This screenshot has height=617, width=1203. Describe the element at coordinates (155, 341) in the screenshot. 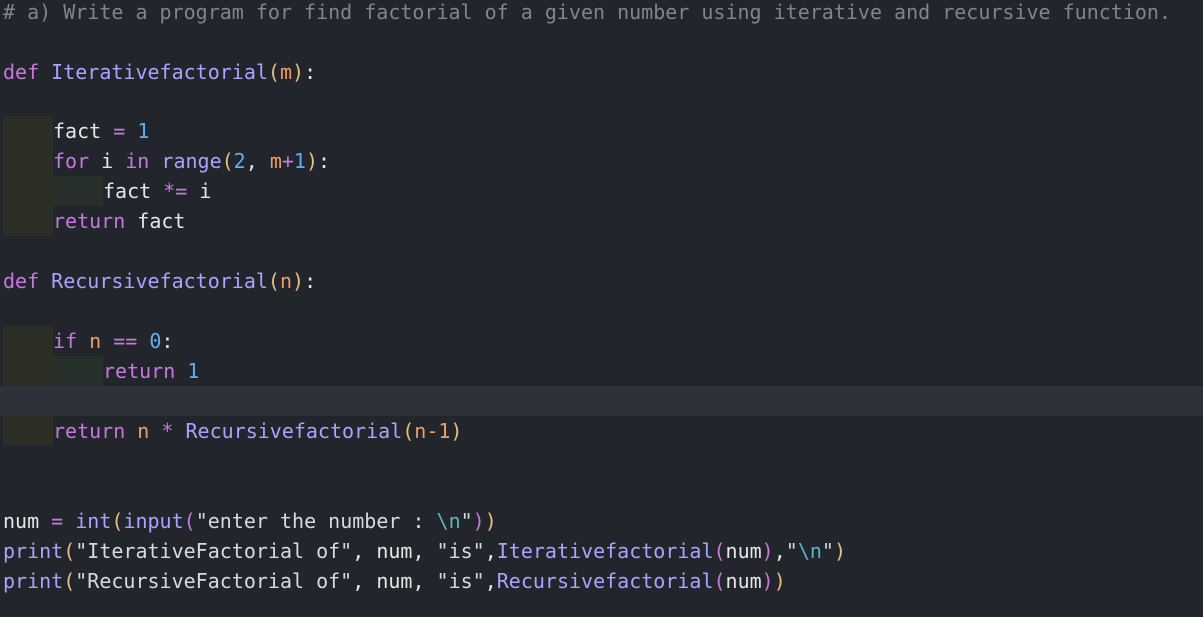

I see `number: 0` at that location.